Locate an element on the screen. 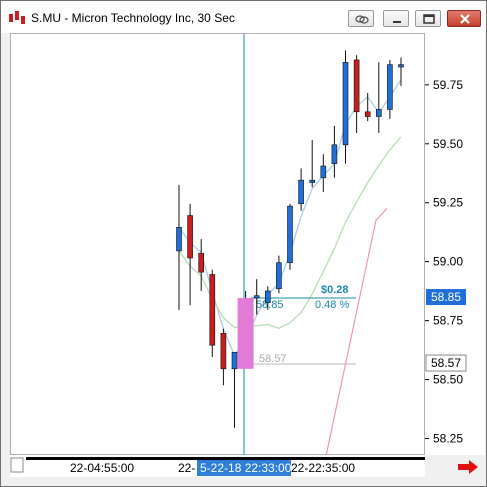 The width and height of the screenshot is (487, 487). measure-percent: 0.48 % is located at coordinates (332, 305).